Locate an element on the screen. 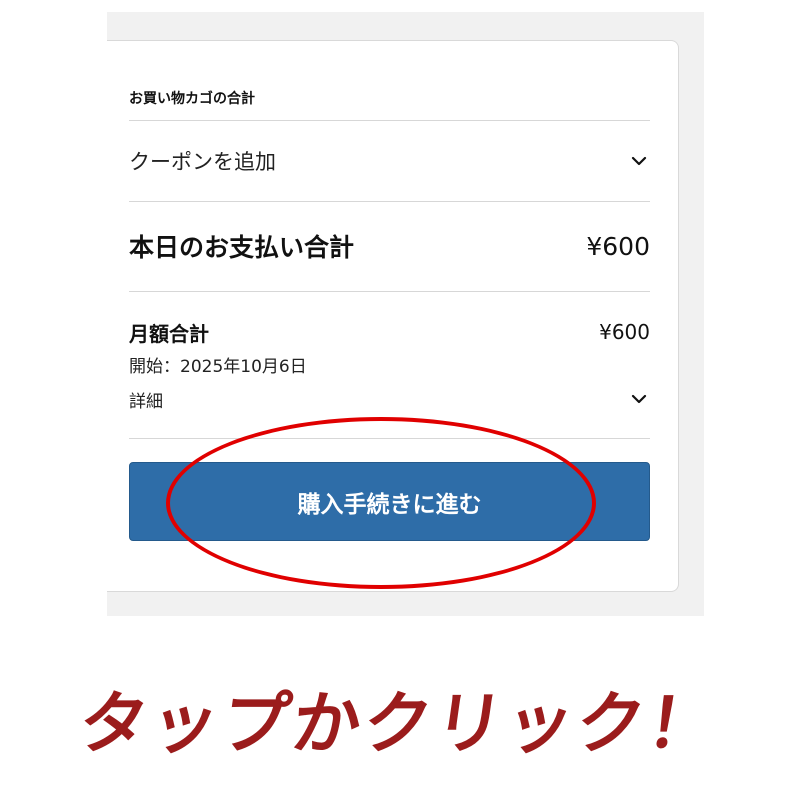  start-date-text: 開始：2025年10月6日 is located at coordinates (218, 367).